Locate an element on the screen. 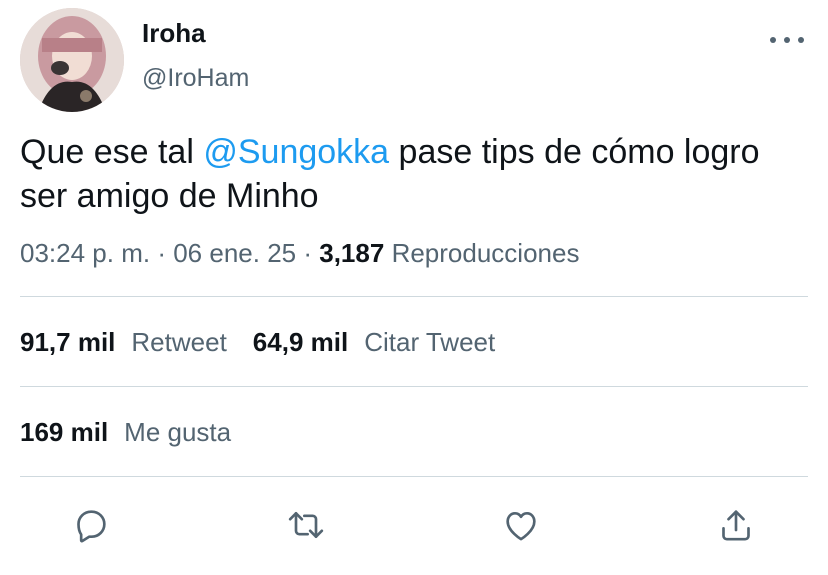 The width and height of the screenshot is (828, 575). quotes-label: Citar Tweet is located at coordinates (430, 342).